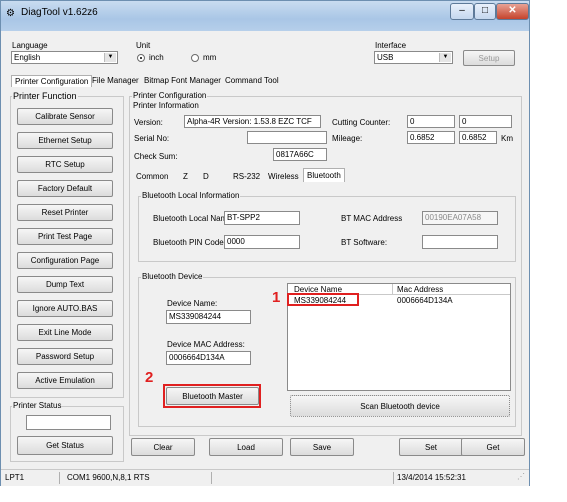  I want to click on printer-information-label: Printer Information, so click(166, 105).